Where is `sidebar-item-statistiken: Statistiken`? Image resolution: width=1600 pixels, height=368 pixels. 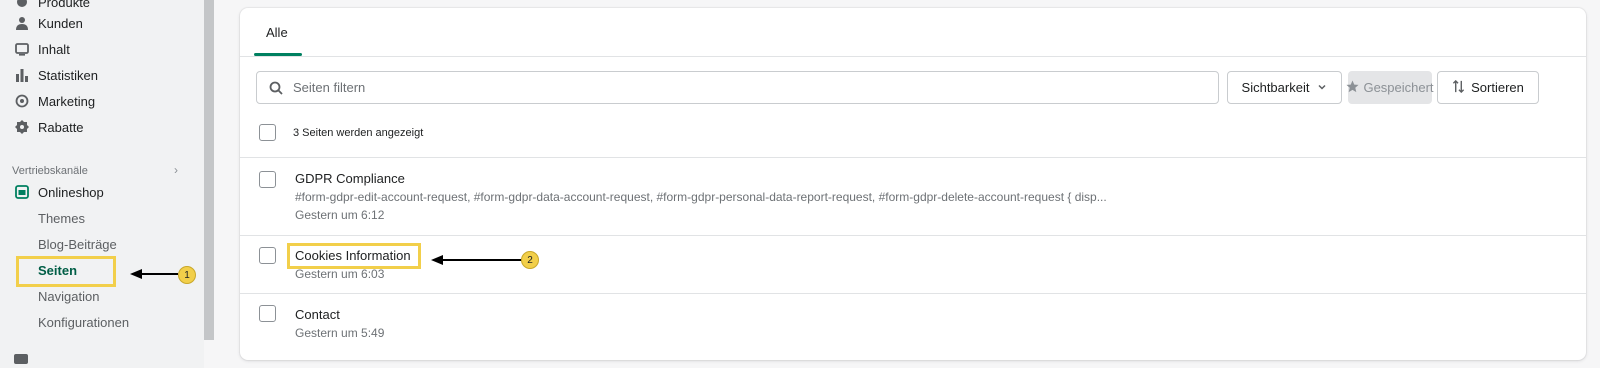 sidebar-item-statistiken: Statistiken is located at coordinates (56, 75).